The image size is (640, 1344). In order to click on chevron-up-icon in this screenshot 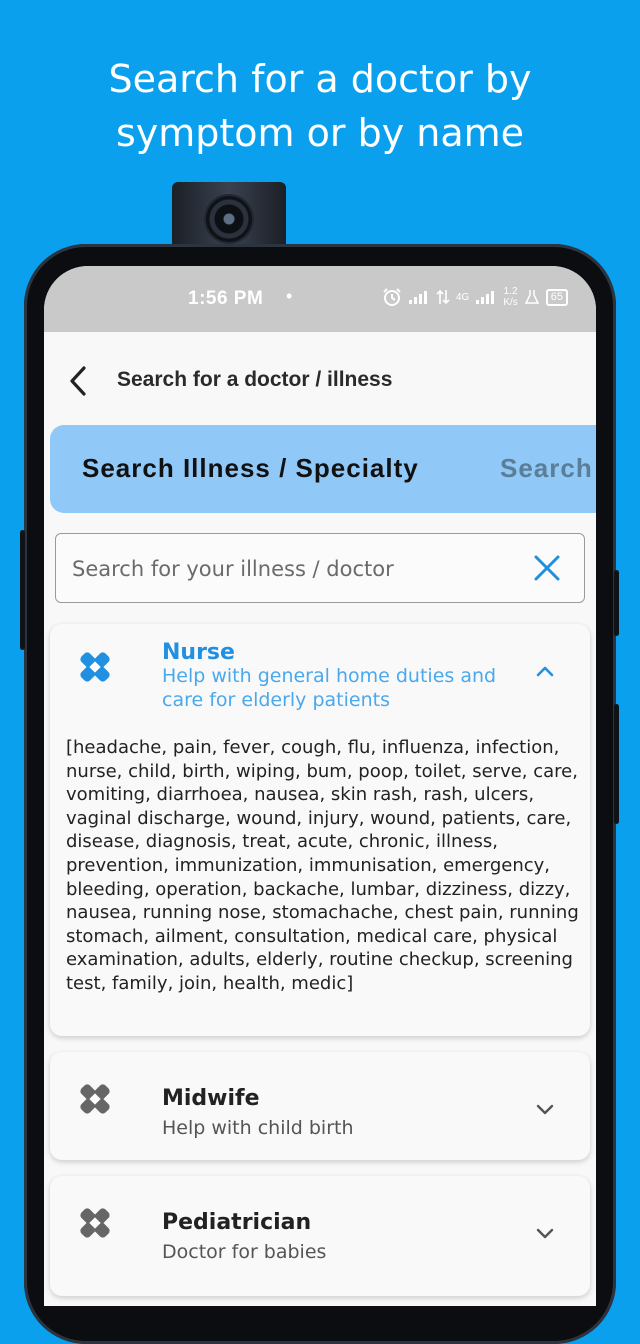, I will do `click(545, 671)`.